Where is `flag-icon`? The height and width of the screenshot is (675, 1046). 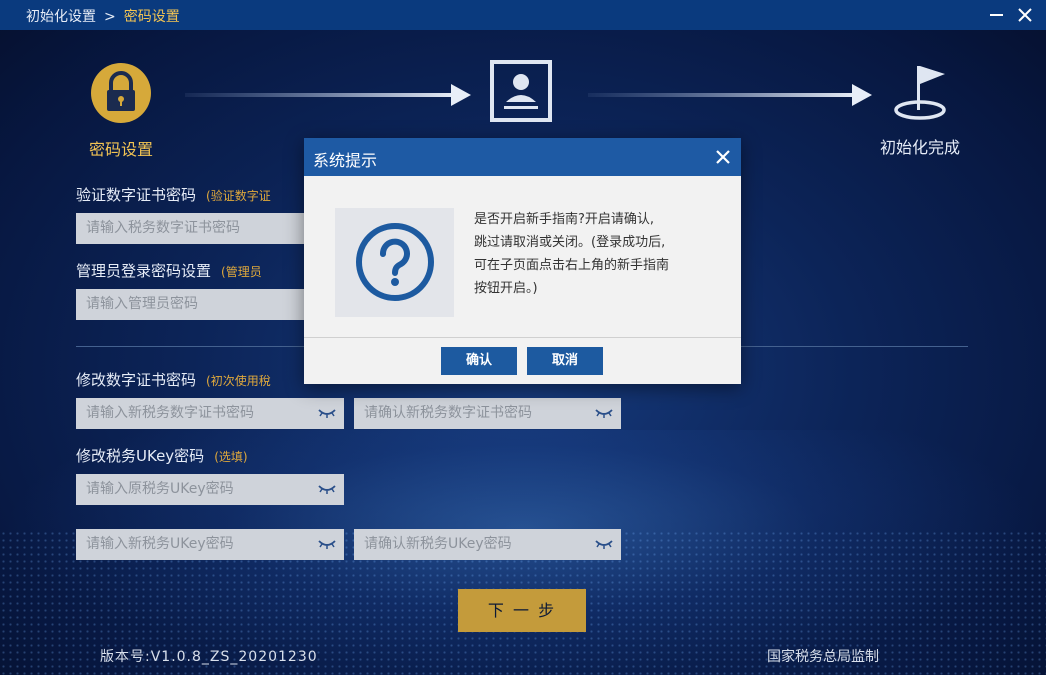
flag-icon is located at coordinates (920, 93).